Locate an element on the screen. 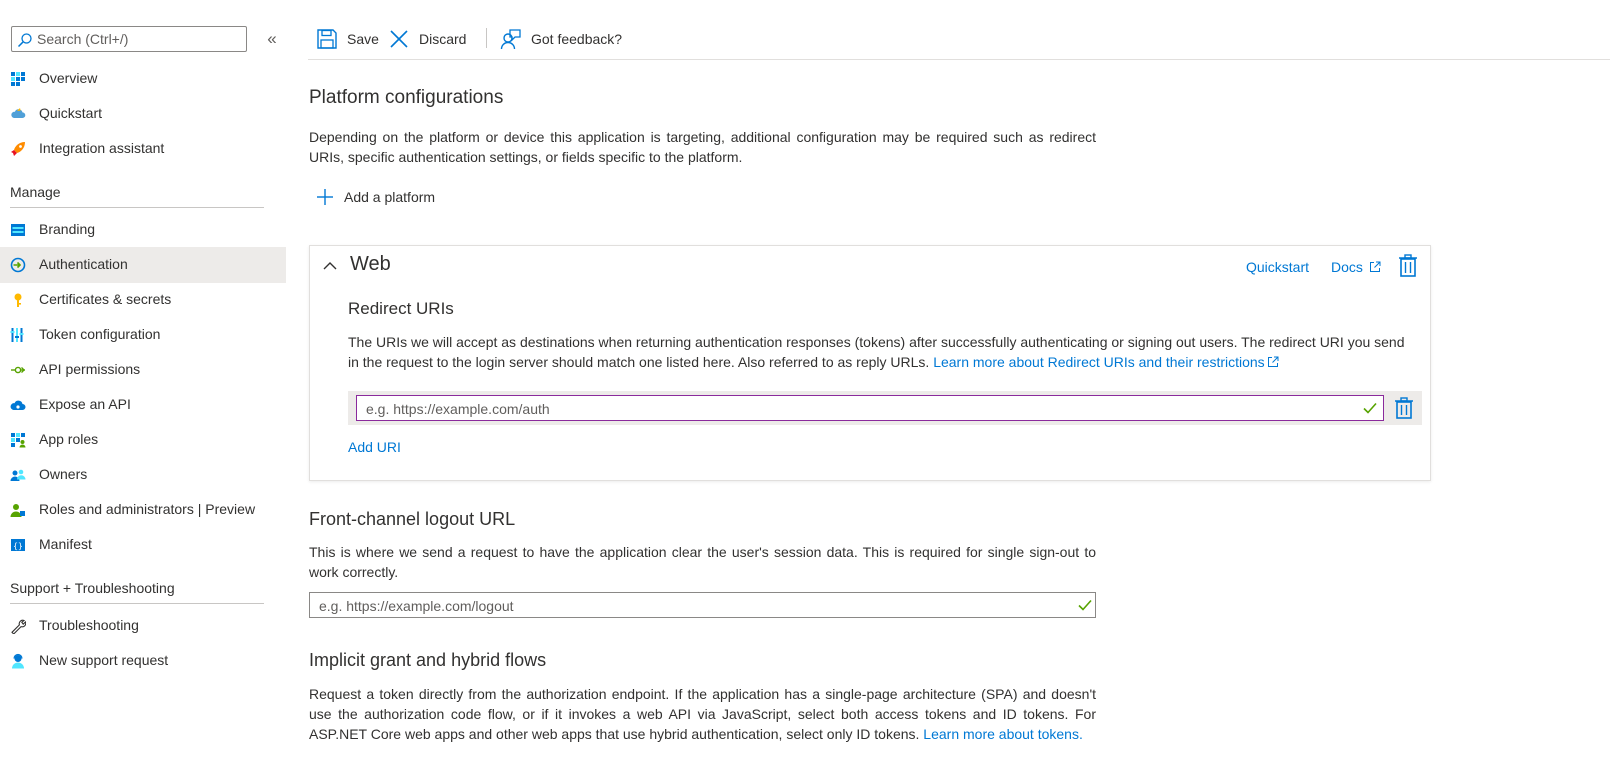 The image size is (1610, 774). sidebar-item-label: Manifest is located at coordinates (65, 544).